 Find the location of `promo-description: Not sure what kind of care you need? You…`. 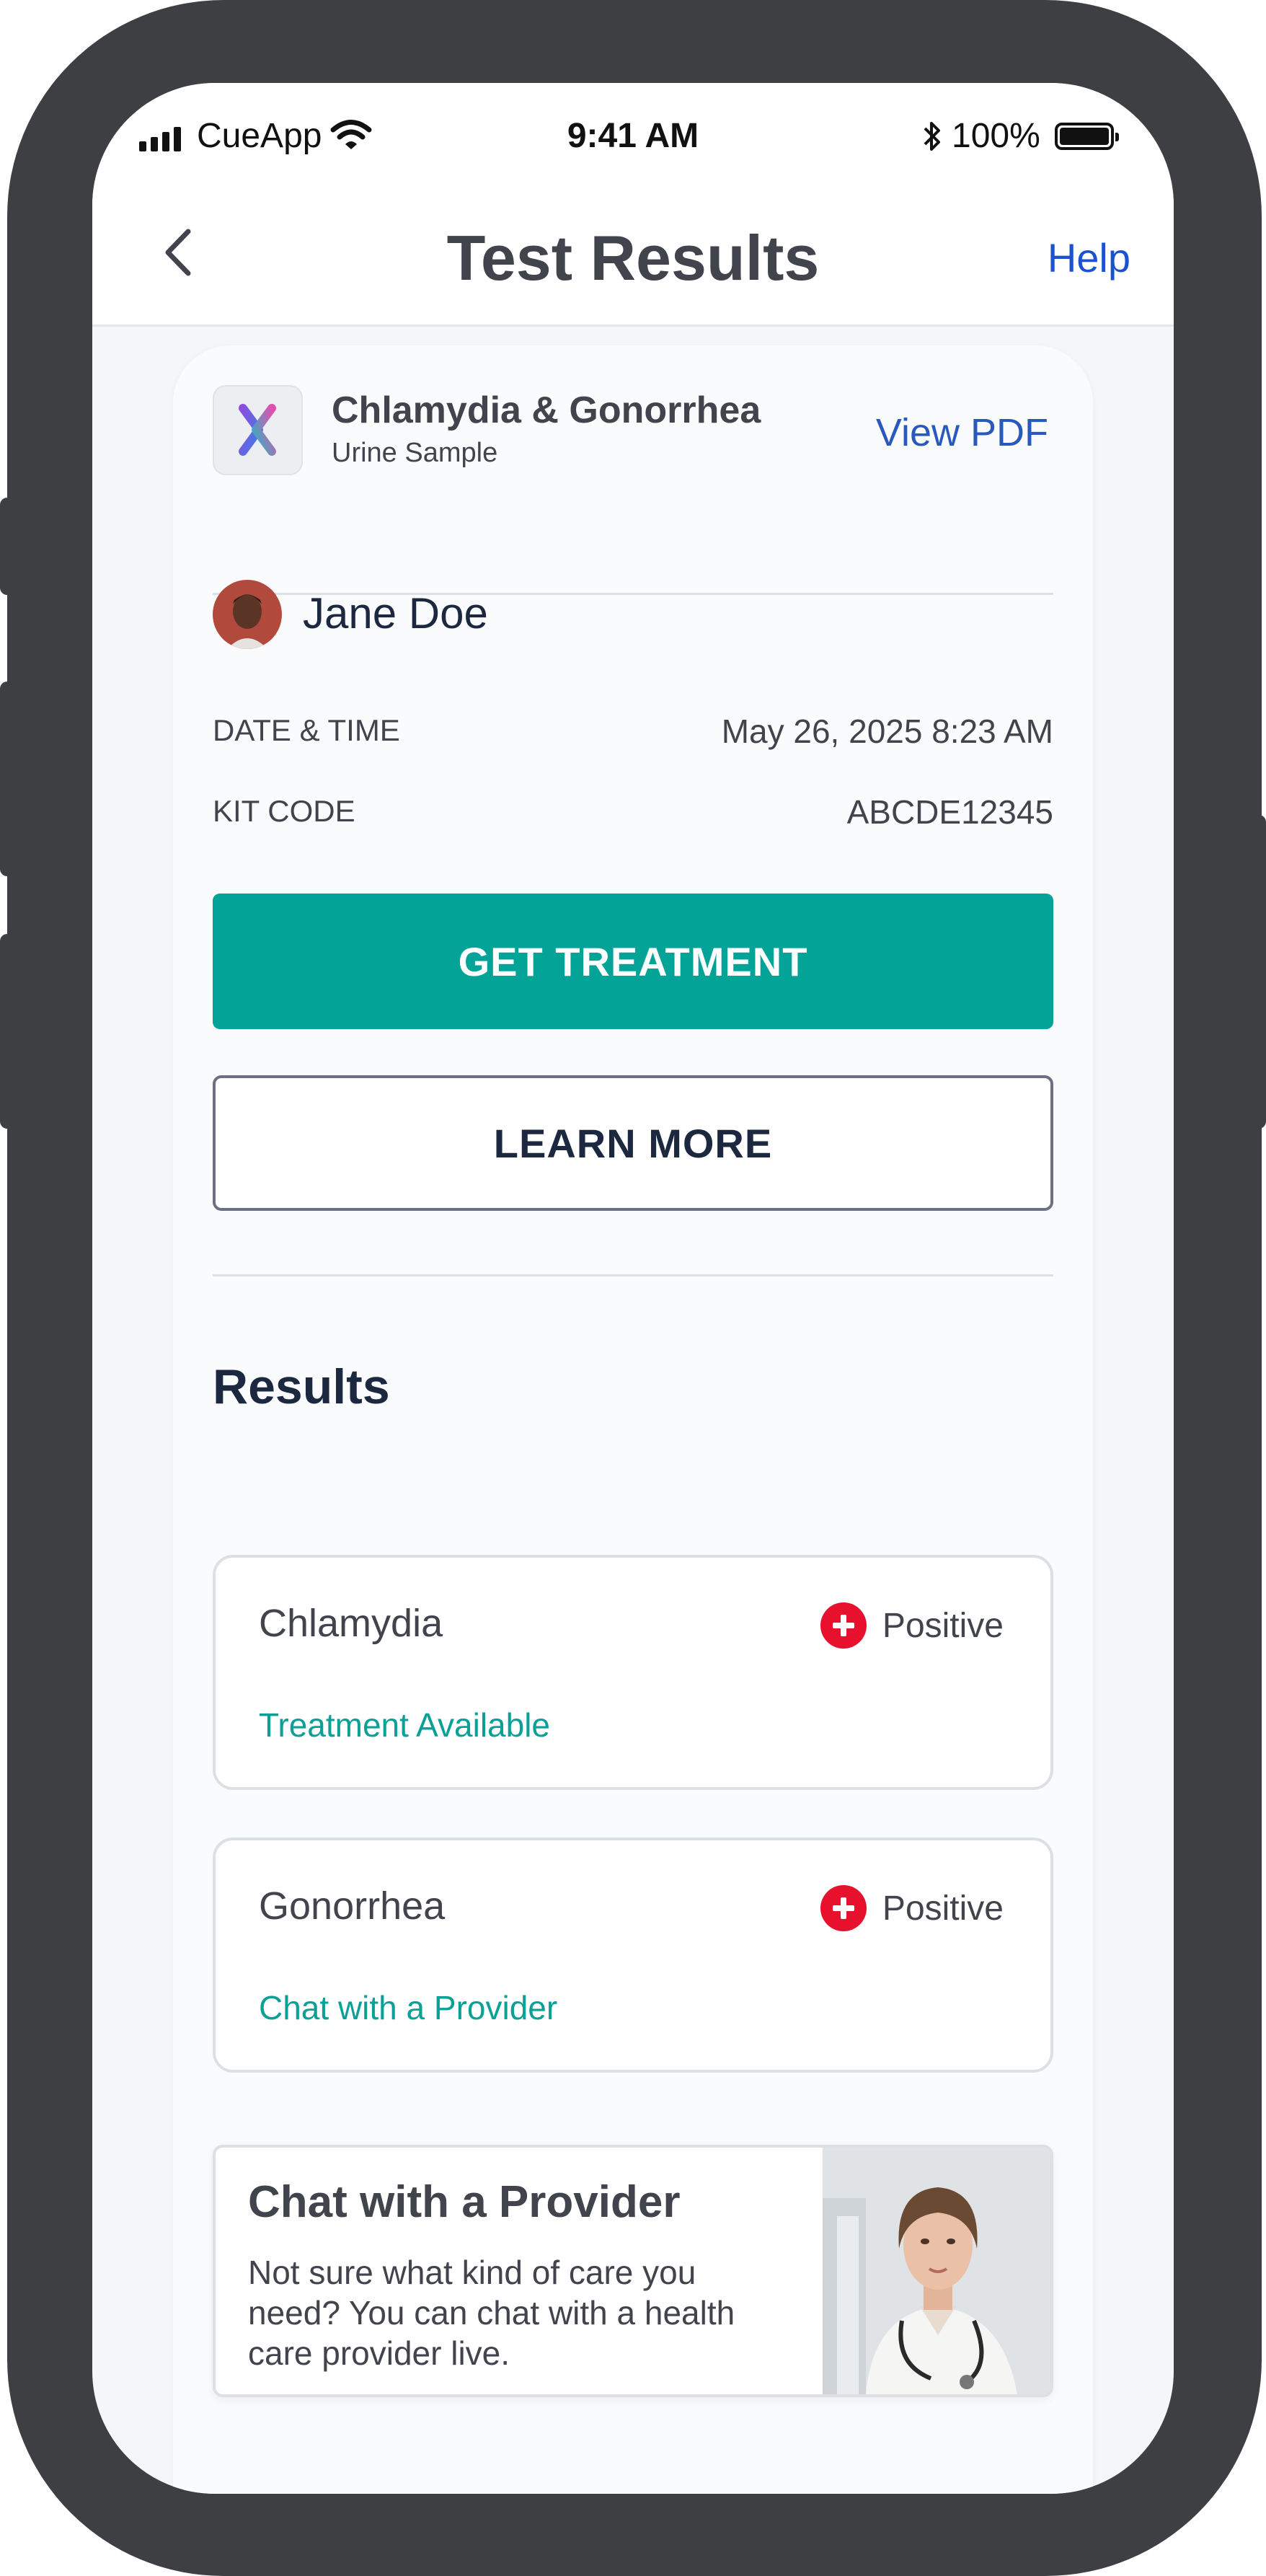

promo-description: Not sure what kind of care you need? You… is located at coordinates (491, 2313).